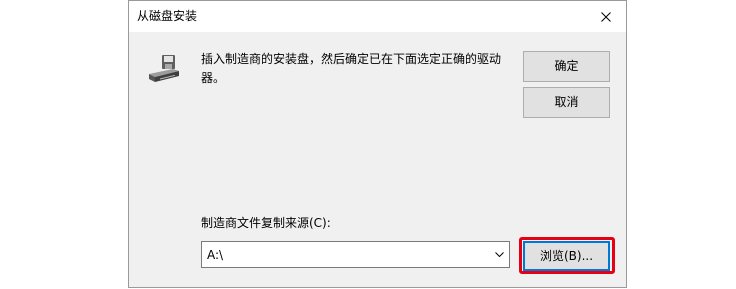  Describe the element at coordinates (566, 102) in the screenshot. I see `cancel-button: 取消` at that location.